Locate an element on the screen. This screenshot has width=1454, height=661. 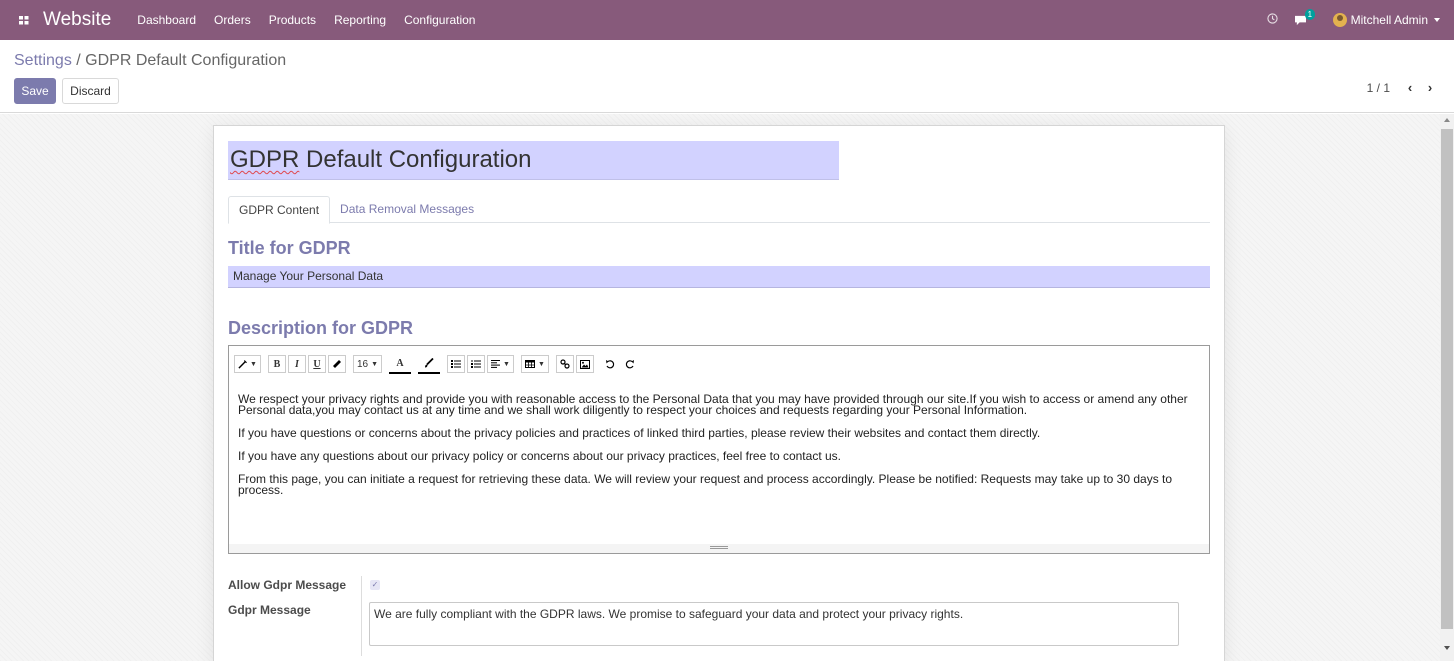
text-color-button: A is located at coordinates (400, 364).